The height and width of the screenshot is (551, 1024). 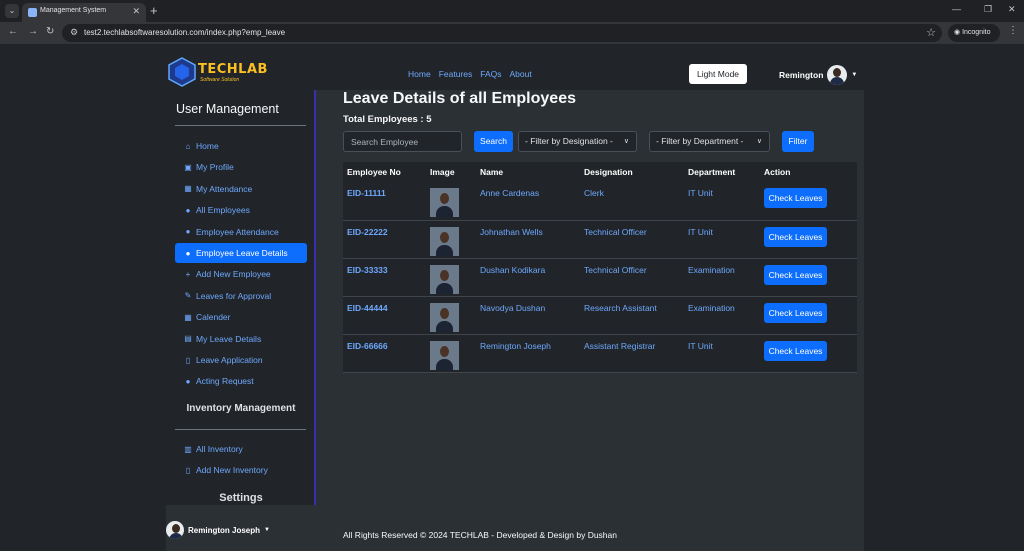 I want to click on nav-link-home: Home, so click(x=419, y=74).